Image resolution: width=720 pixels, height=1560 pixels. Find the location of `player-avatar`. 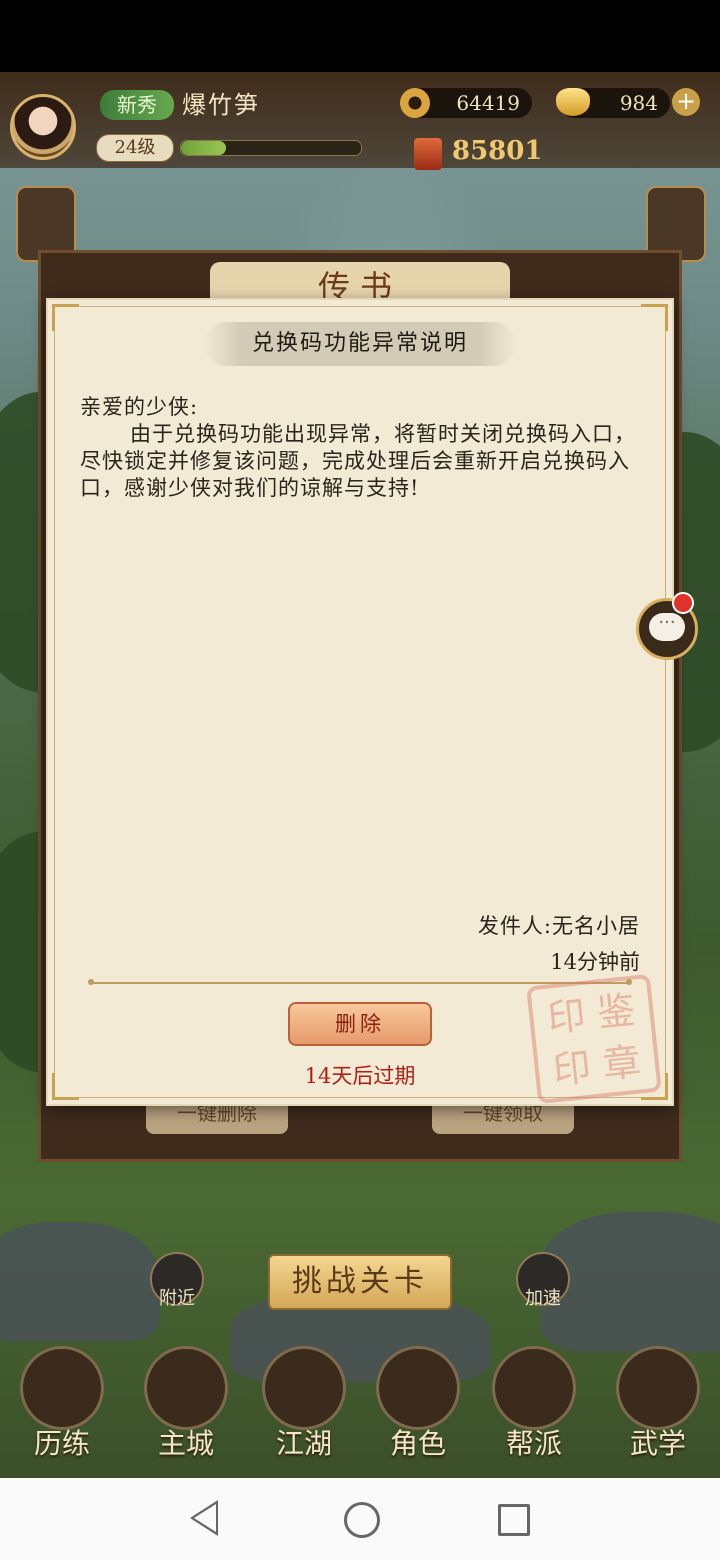

player-avatar is located at coordinates (43, 127).